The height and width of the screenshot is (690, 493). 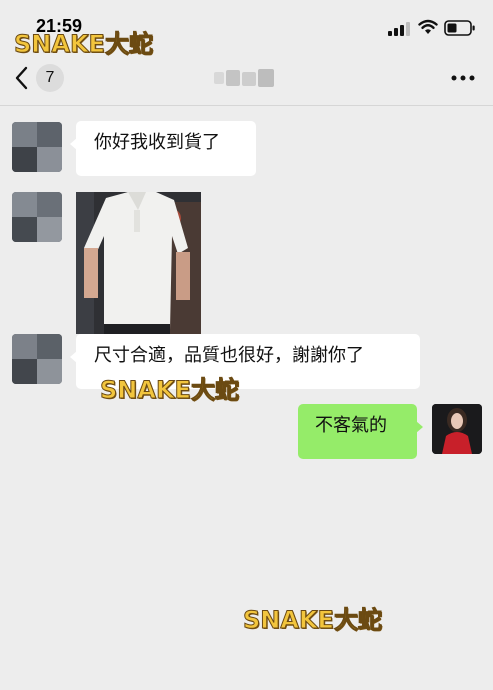 I want to click on cellular-signal-icon, so click(x=399, y=29).